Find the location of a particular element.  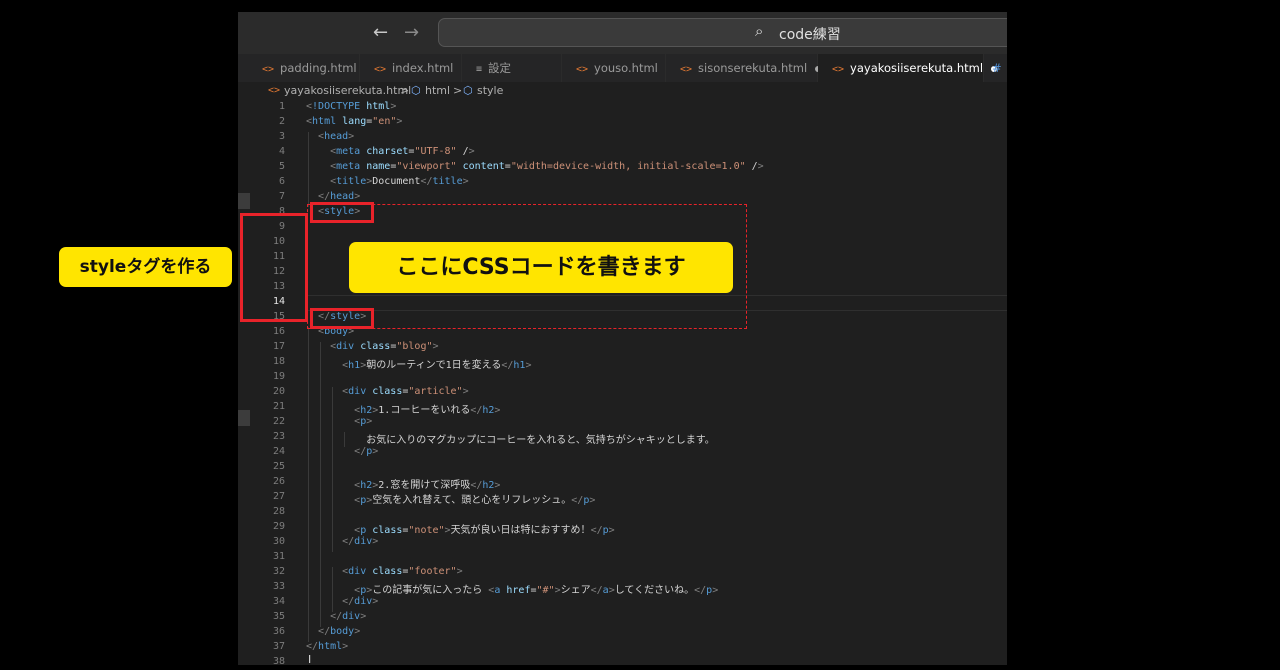

line-range-highlight is located at coordinates (274, 267).